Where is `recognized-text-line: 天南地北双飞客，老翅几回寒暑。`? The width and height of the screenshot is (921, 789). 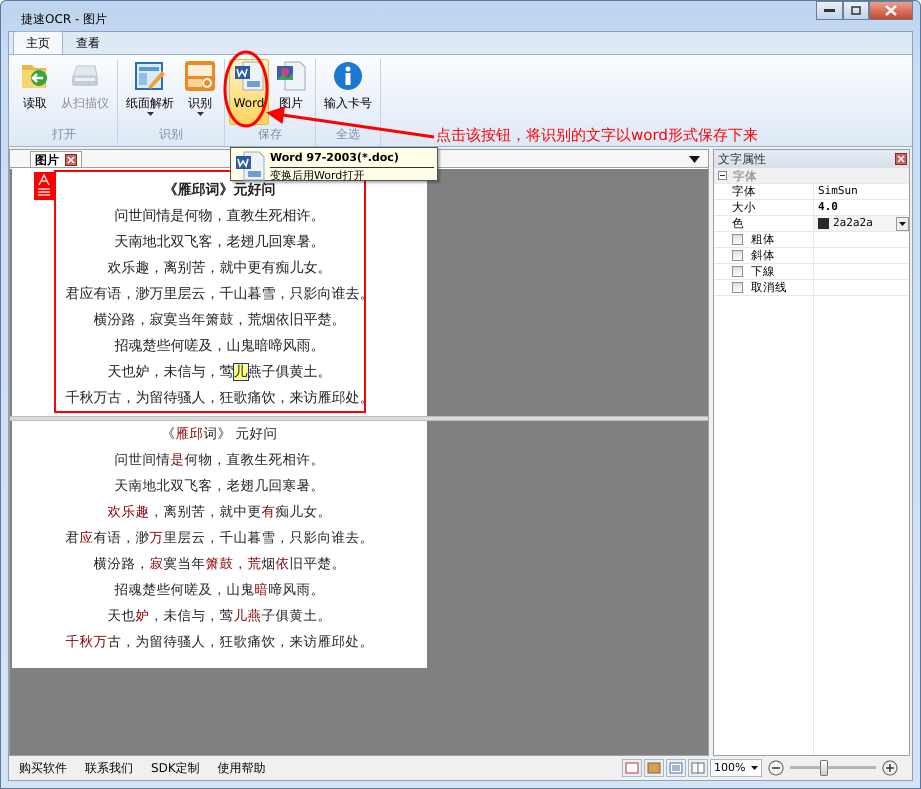 recognized-text-line: 天南地北双飞客，老翅几回寒暑。 is located at coordinates (219, 486).